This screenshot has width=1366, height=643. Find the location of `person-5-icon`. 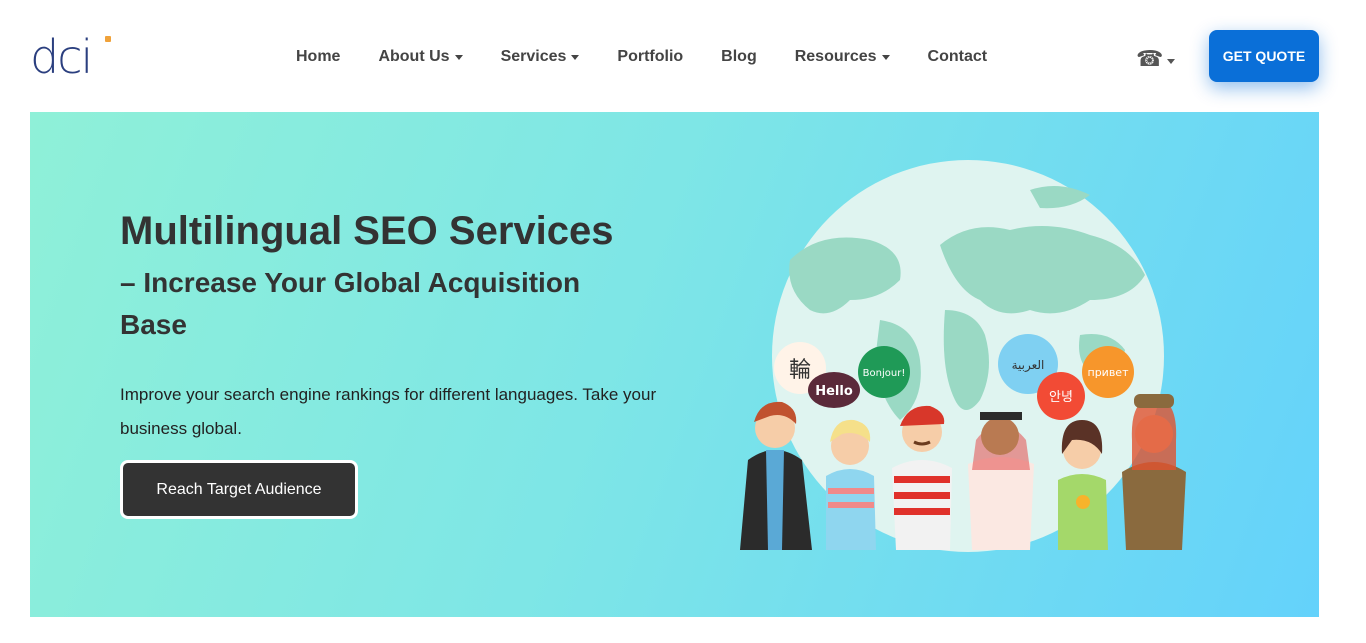

person-5-icon is located at coordinates (1083, 485).